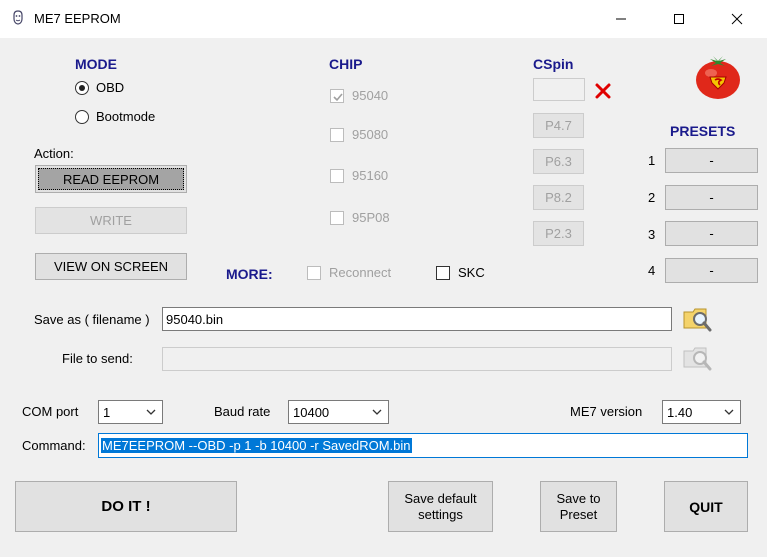  What do you see at coordinates (50, 411) in the screenshot?
I see `com-port-label: COM port` at bounding box center [50, 411].